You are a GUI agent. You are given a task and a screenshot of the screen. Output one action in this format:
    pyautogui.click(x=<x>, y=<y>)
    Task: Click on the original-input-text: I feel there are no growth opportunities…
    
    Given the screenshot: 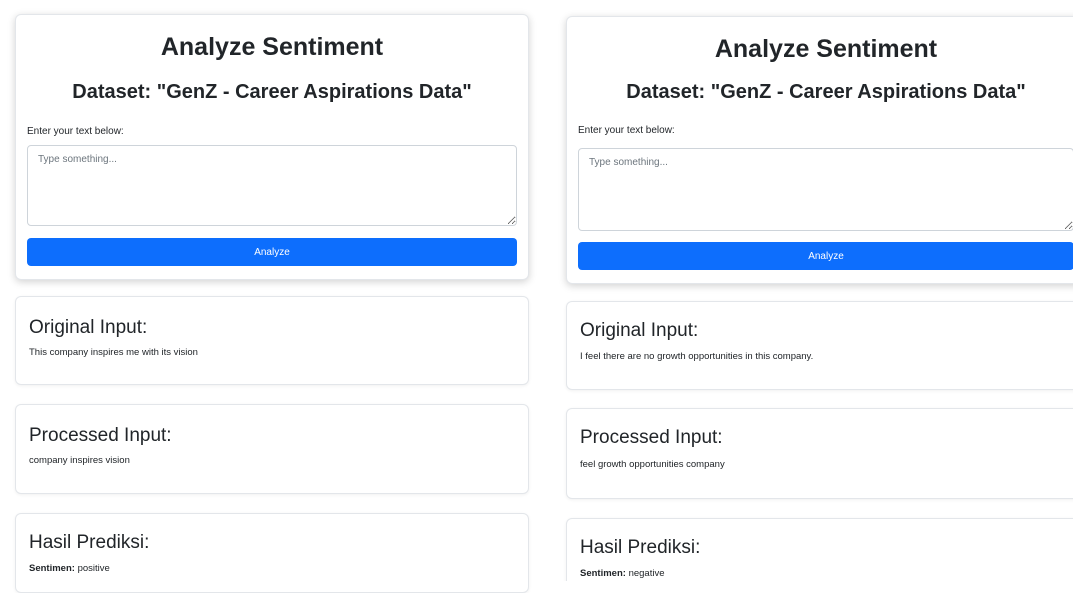 What is the action you would take?
    pyautogui.click(x=697, y=356)
    